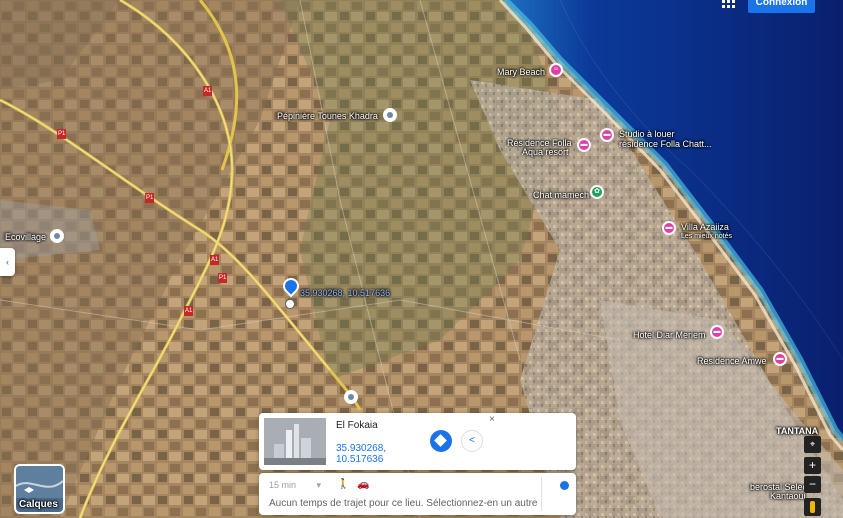 The image size is (843, 518). Describe the element at coordinates (327, 116) in the screenshot. I see `place-label: Pépinière Tounes Khadra` at that location.